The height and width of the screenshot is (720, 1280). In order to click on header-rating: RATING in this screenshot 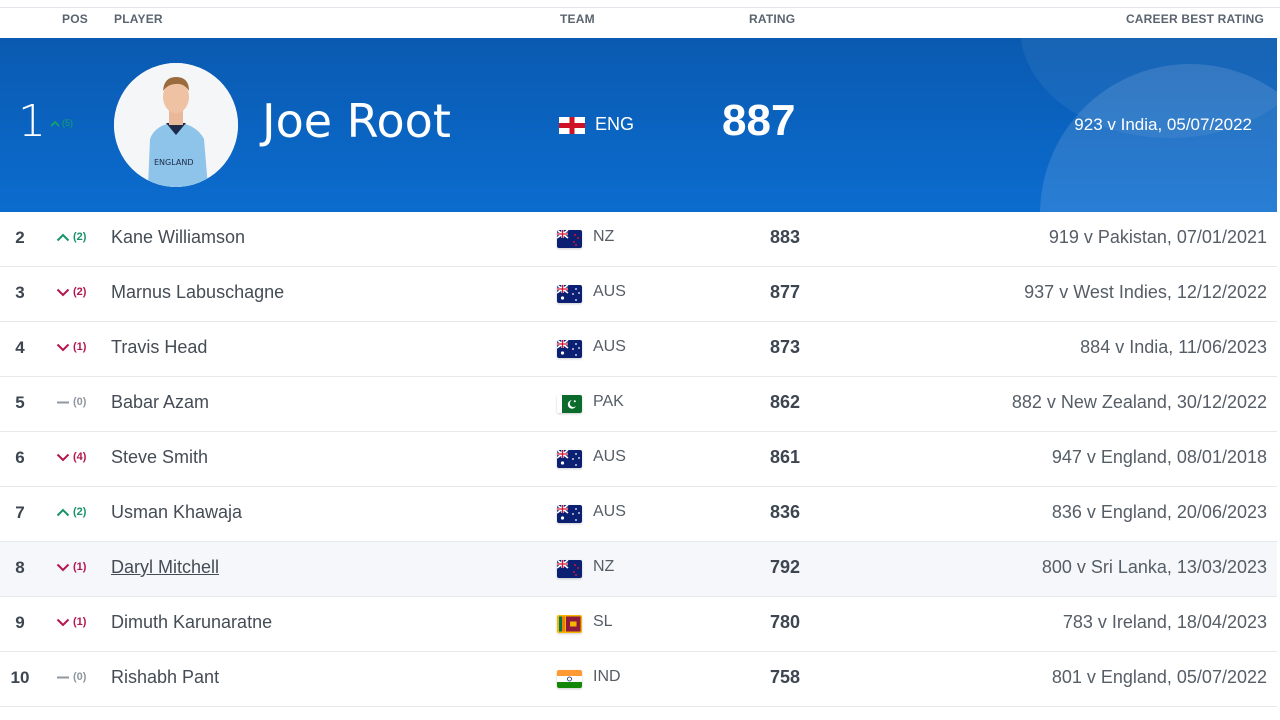, I will do `click(772, 19)`.